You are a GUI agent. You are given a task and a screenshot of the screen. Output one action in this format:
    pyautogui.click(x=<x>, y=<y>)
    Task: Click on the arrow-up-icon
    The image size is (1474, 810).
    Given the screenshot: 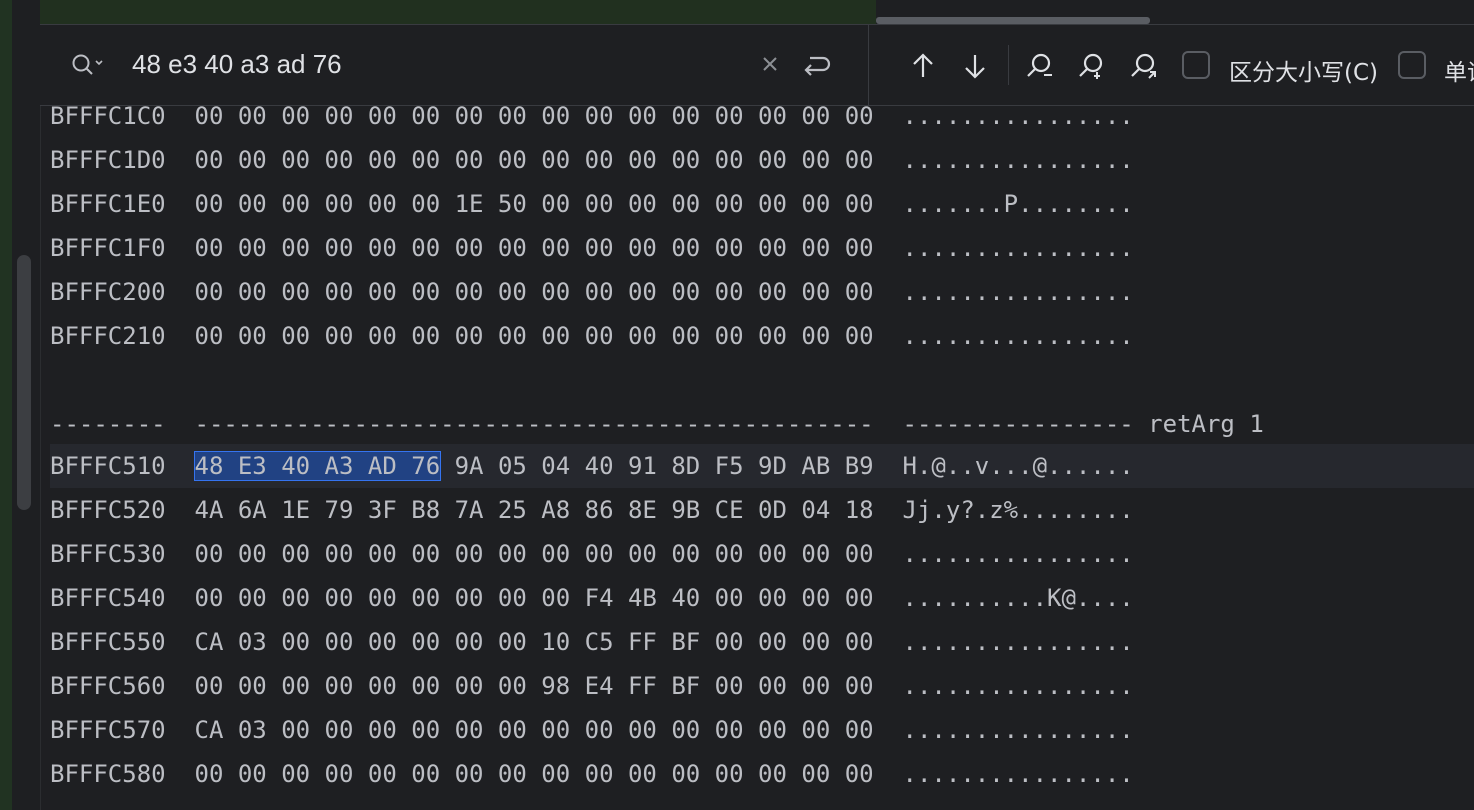 What is the action you would take?
    pyautogui.click(x=923, y=66)
    